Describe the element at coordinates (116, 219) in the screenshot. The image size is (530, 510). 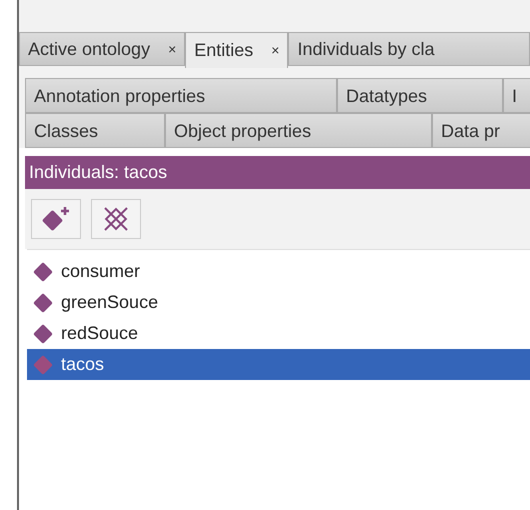
I see `delete-individual-button` at that location.